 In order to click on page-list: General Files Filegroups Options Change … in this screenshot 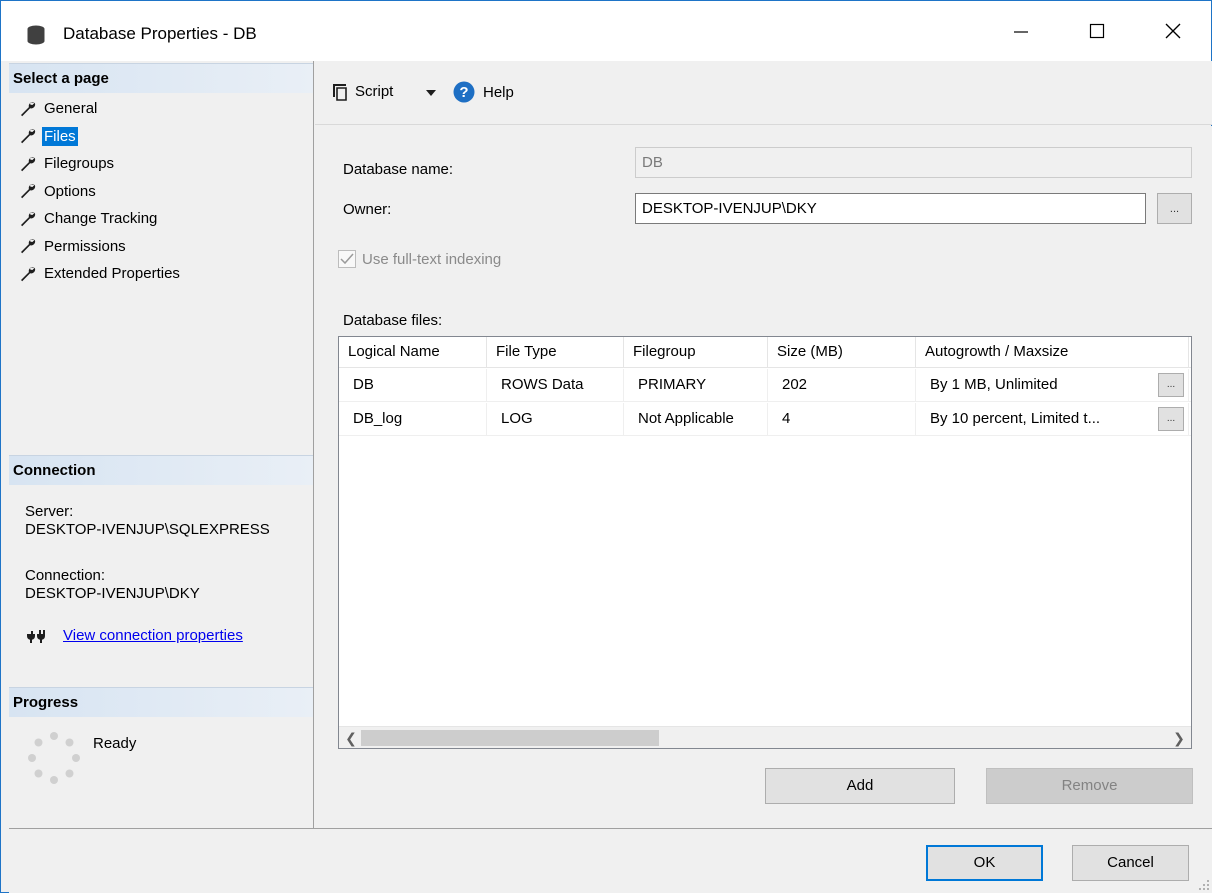, I will do `click(163, 191)`.